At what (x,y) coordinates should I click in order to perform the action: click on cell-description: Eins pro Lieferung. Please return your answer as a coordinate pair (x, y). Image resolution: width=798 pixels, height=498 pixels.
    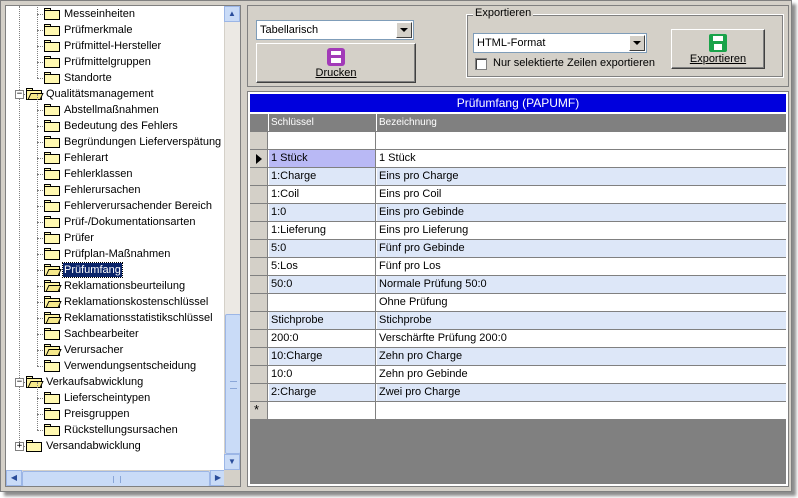
    Looking at the image, I should click on (581, 230).